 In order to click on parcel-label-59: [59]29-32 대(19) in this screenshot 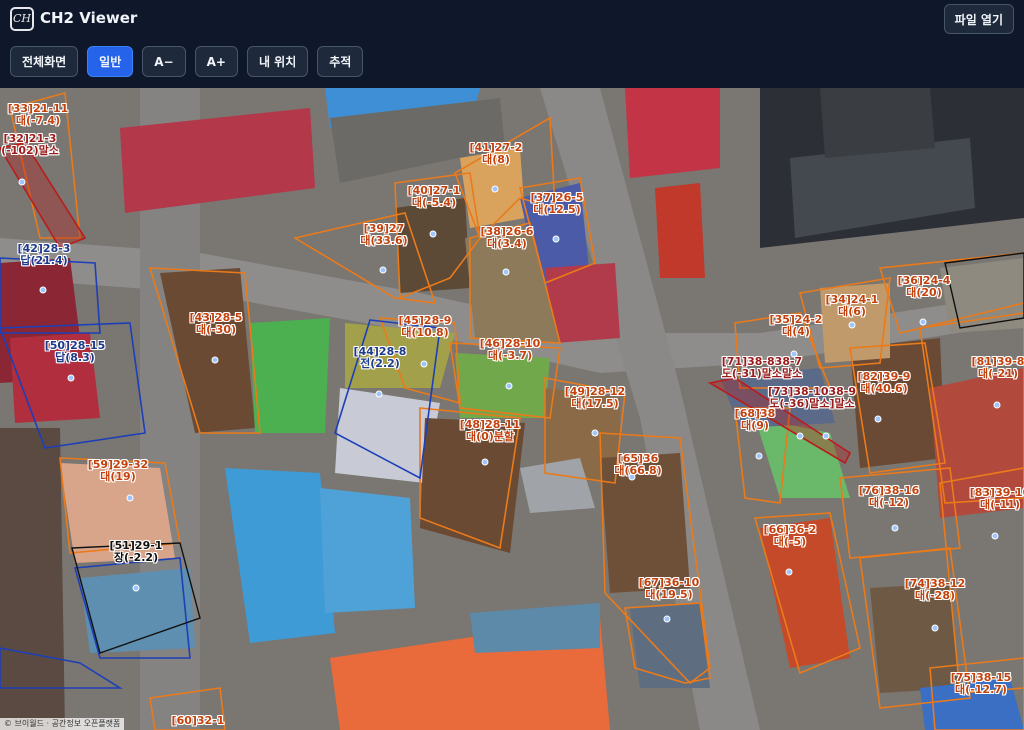, I will do `click(118, 471)`.